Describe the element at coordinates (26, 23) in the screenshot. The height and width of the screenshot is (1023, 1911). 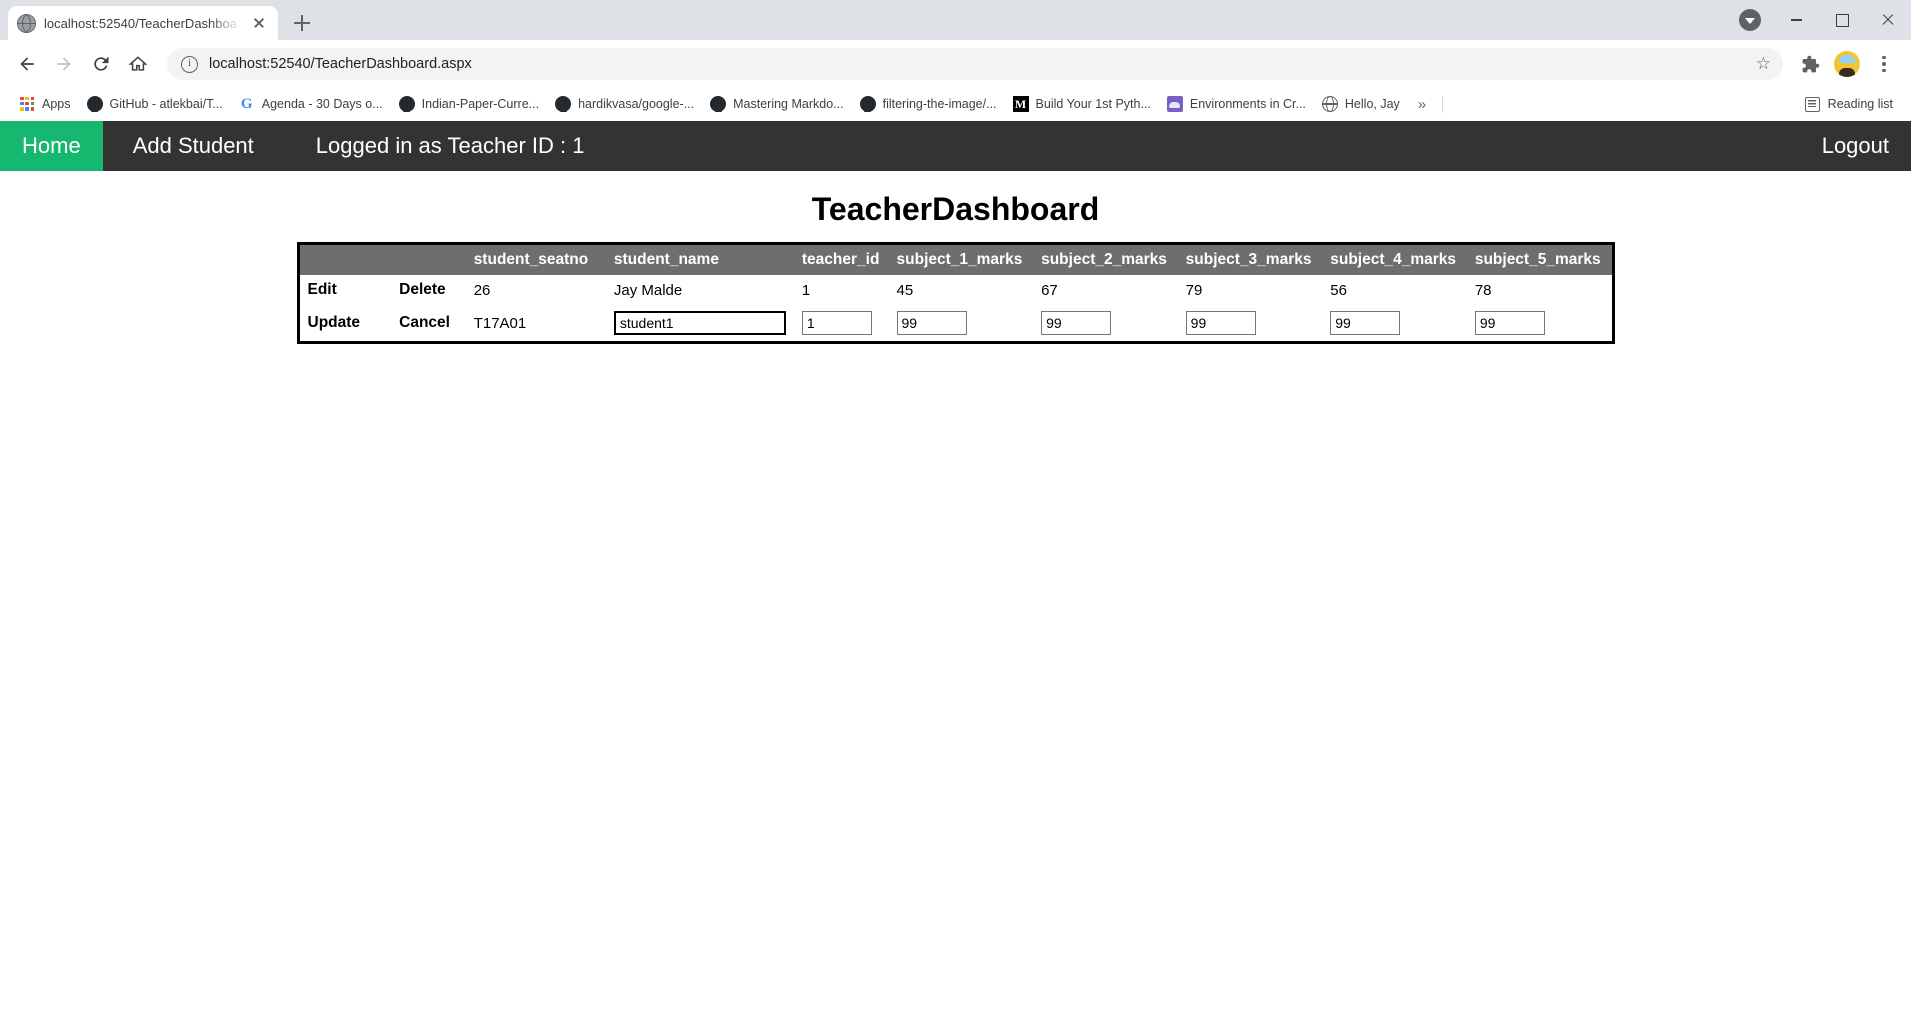
I see `globe-icon` at that location.